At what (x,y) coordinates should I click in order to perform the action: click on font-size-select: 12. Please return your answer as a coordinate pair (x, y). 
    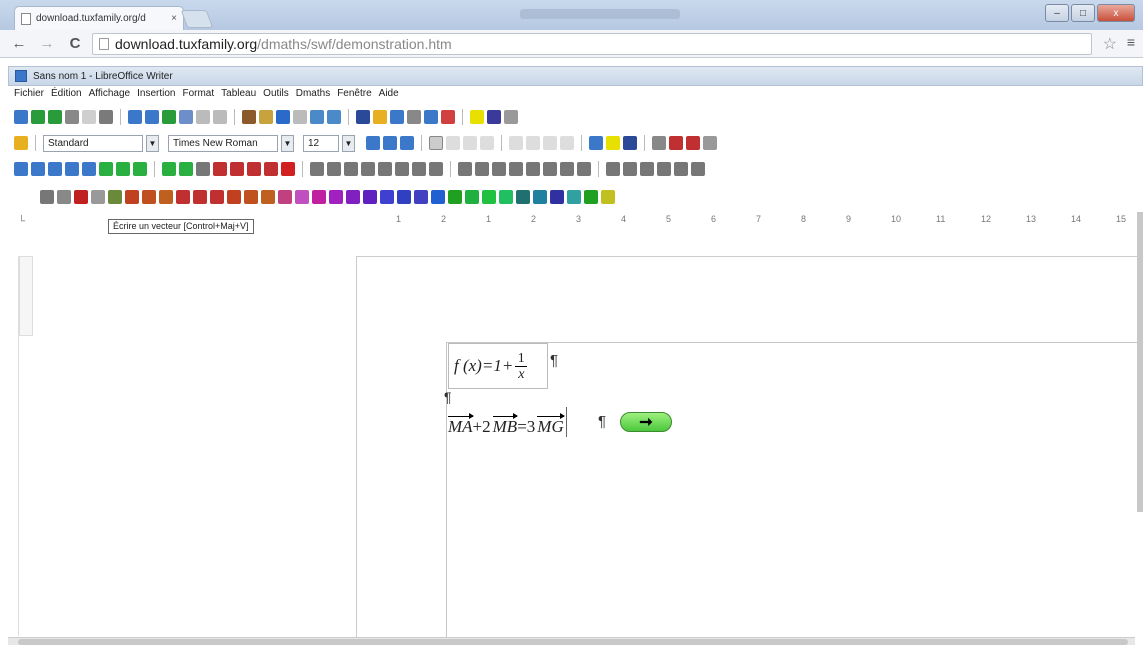
    Looking at the image, I should click on (321, 143).